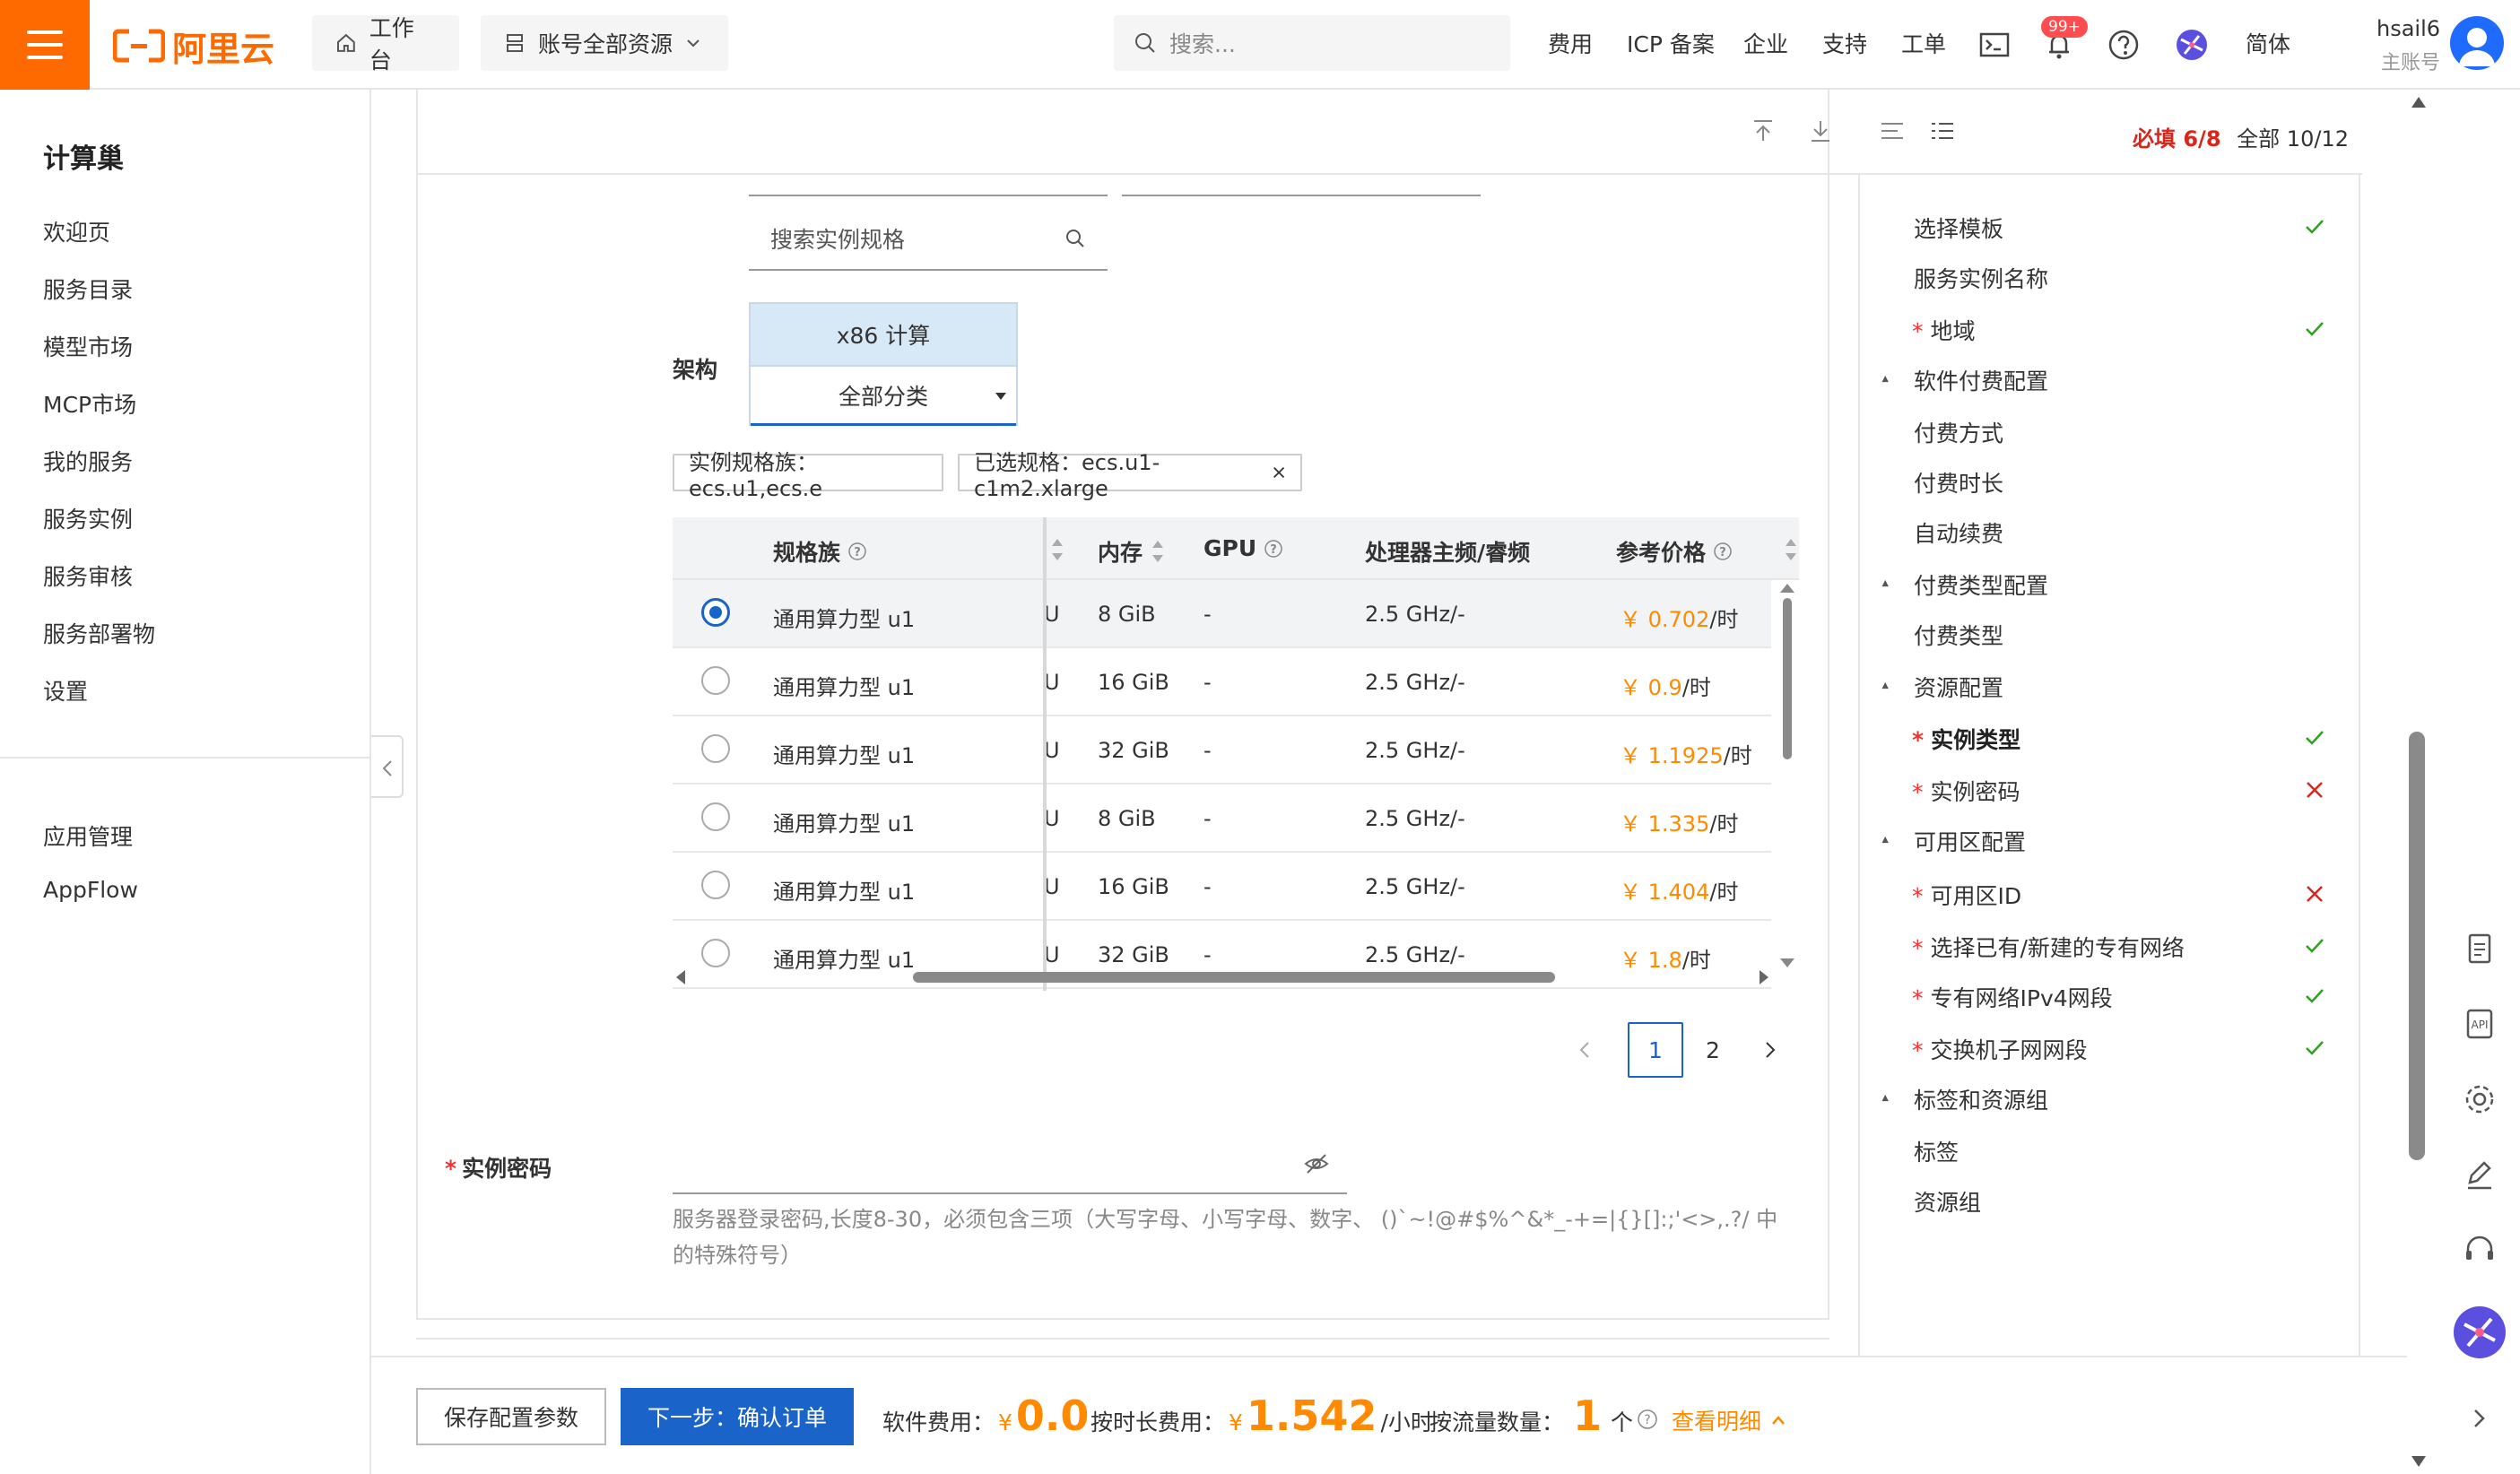  I want to click on nav-icp: ICP 备案, so click(1671, 43).